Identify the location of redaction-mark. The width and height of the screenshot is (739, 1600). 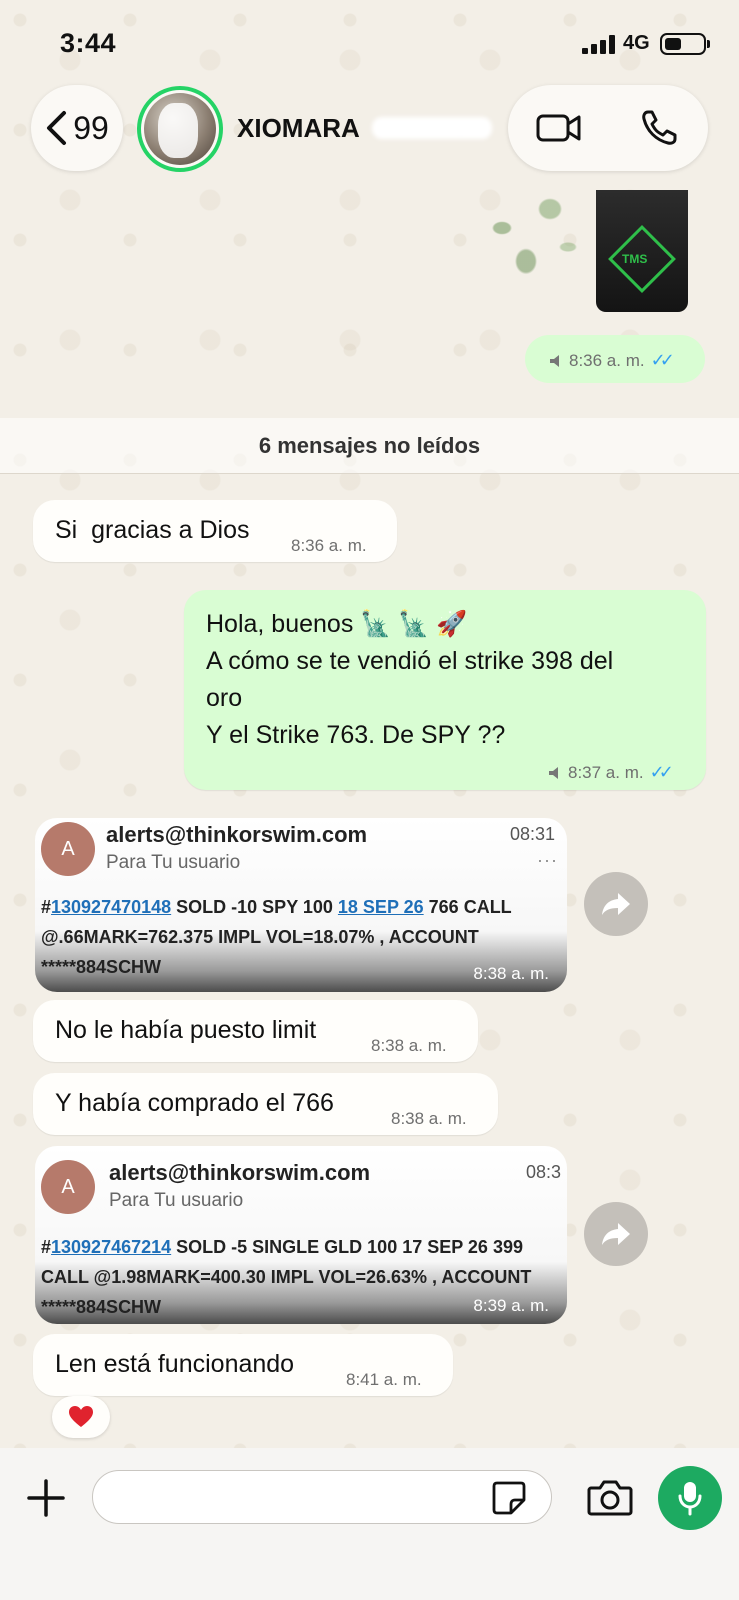
(432, 128).